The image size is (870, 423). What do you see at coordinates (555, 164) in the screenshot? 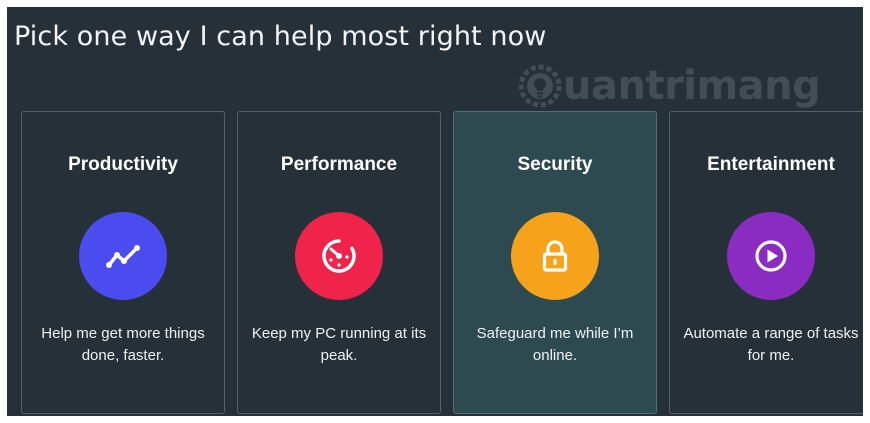
I see `card-title: Security` at bounding box center [555, 164].